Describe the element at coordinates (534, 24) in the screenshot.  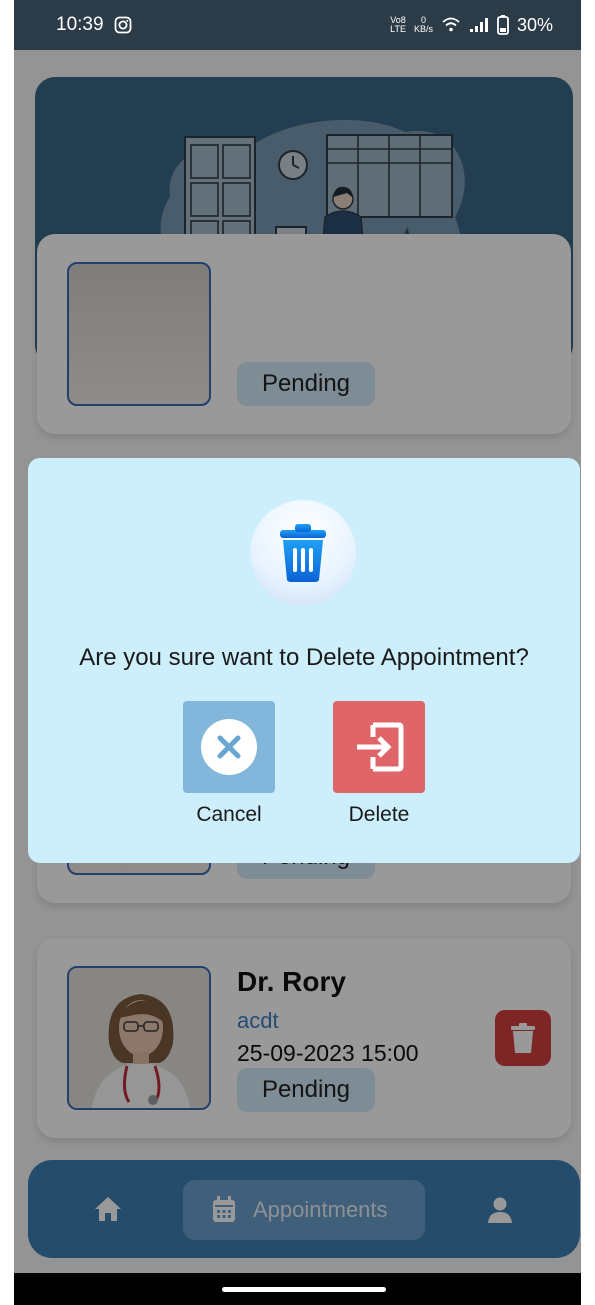
I see `battery-percent: 30%` at that location.